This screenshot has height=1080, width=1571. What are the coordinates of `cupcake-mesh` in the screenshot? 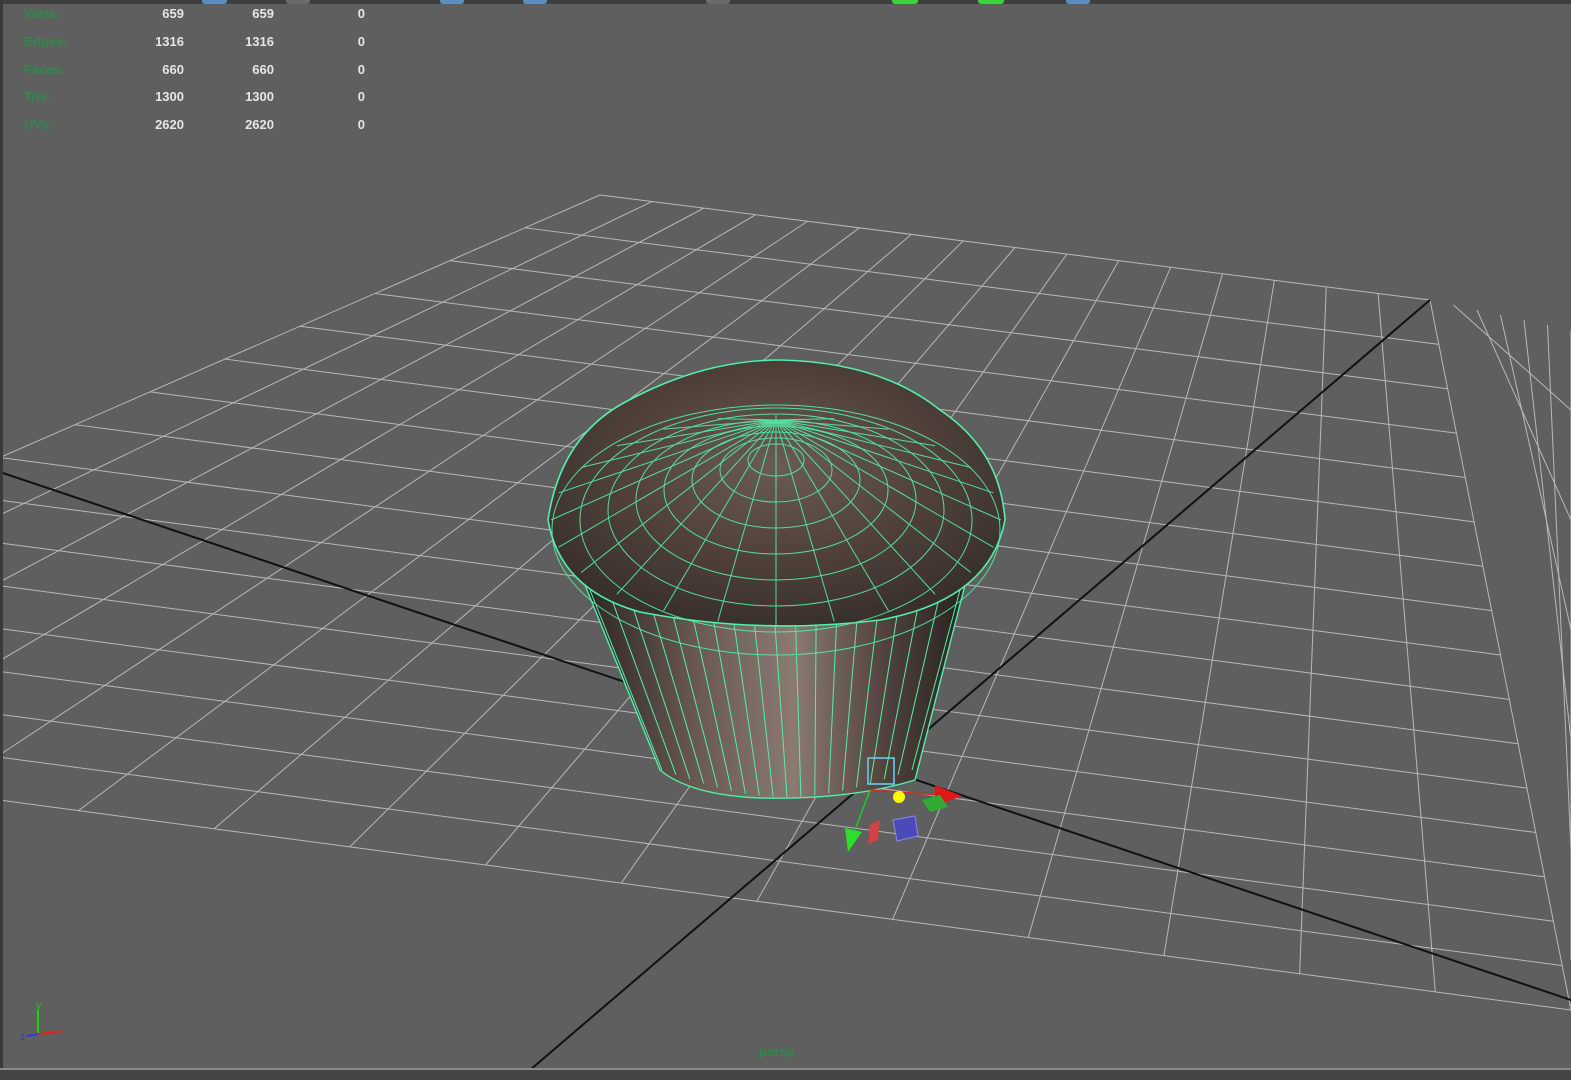 It's located at (776, 579).